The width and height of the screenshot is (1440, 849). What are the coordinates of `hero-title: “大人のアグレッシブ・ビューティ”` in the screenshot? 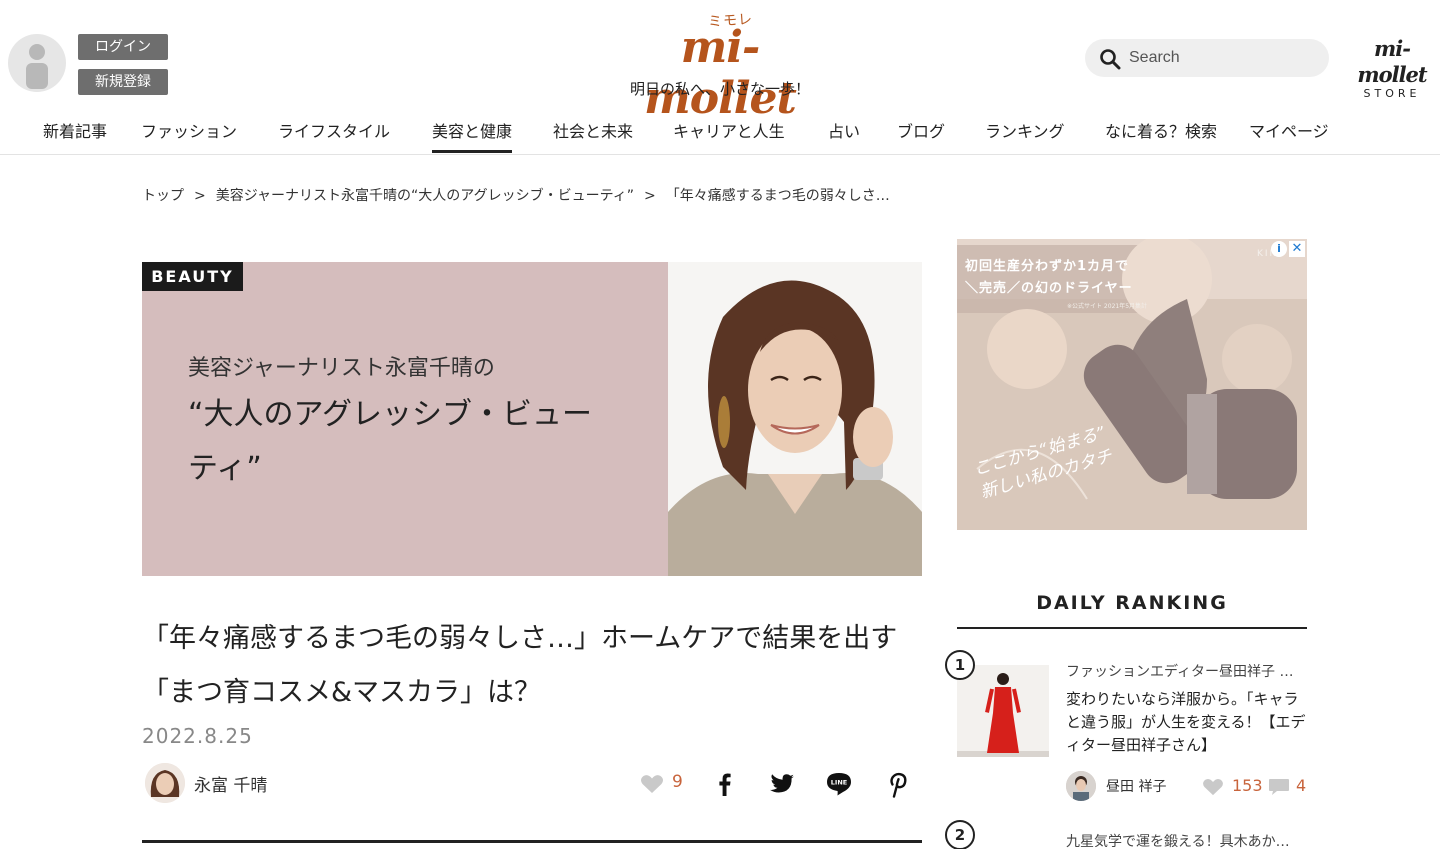 It's located at (390, 441).